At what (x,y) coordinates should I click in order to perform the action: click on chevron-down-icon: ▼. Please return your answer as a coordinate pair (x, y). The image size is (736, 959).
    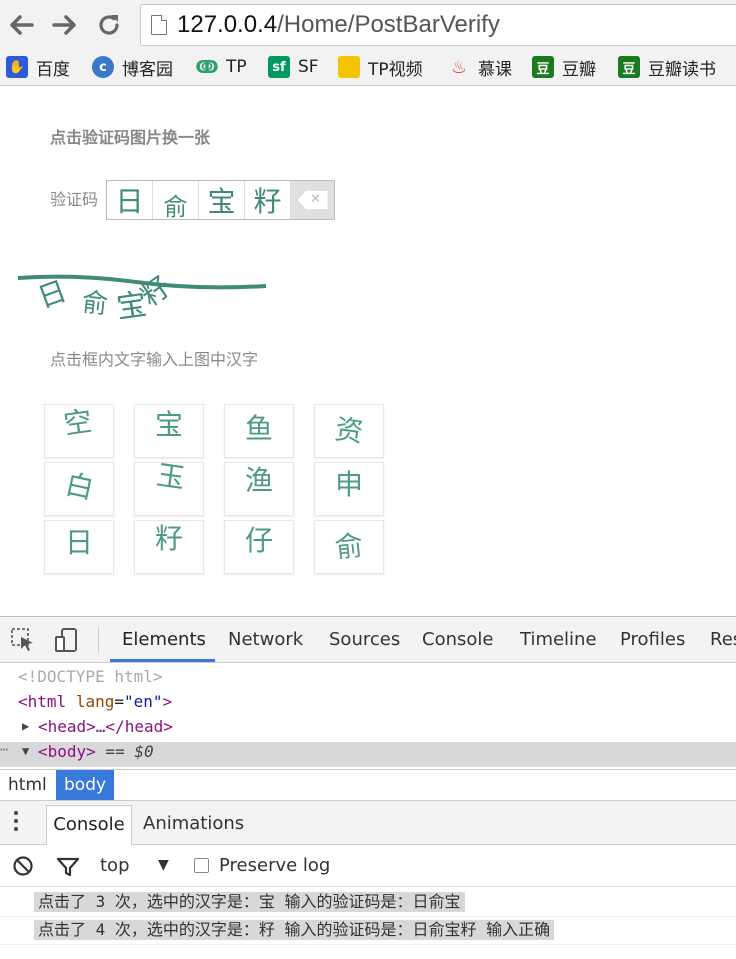
    Looking at the image, I should click on (163, 865).